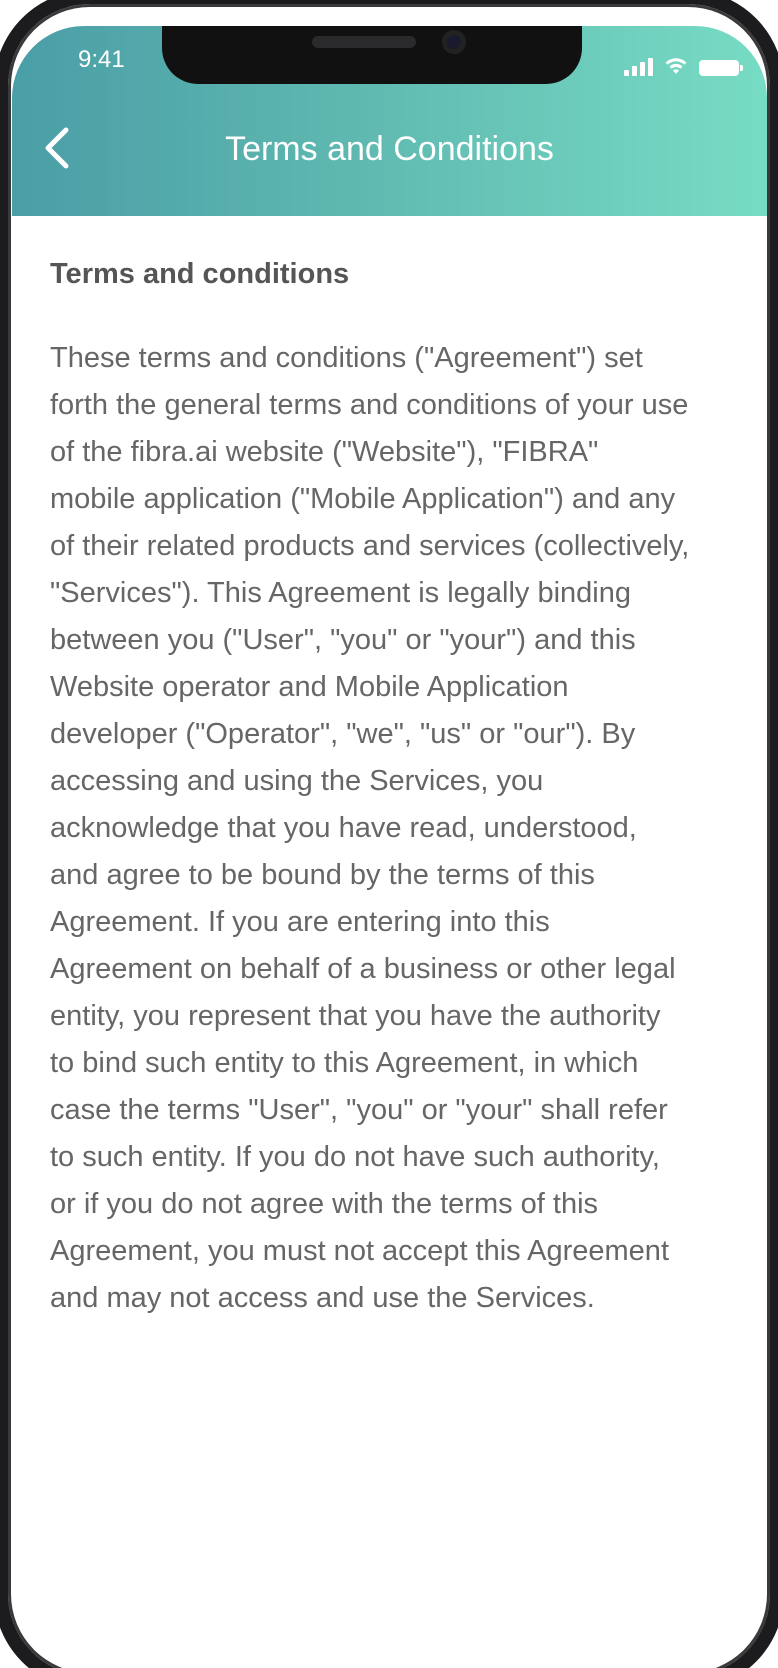 The width and height of the screenshot is (778, 1668). Describe the element at coordinates (364, 42) in the screenshot. I see `speaker` at that location.